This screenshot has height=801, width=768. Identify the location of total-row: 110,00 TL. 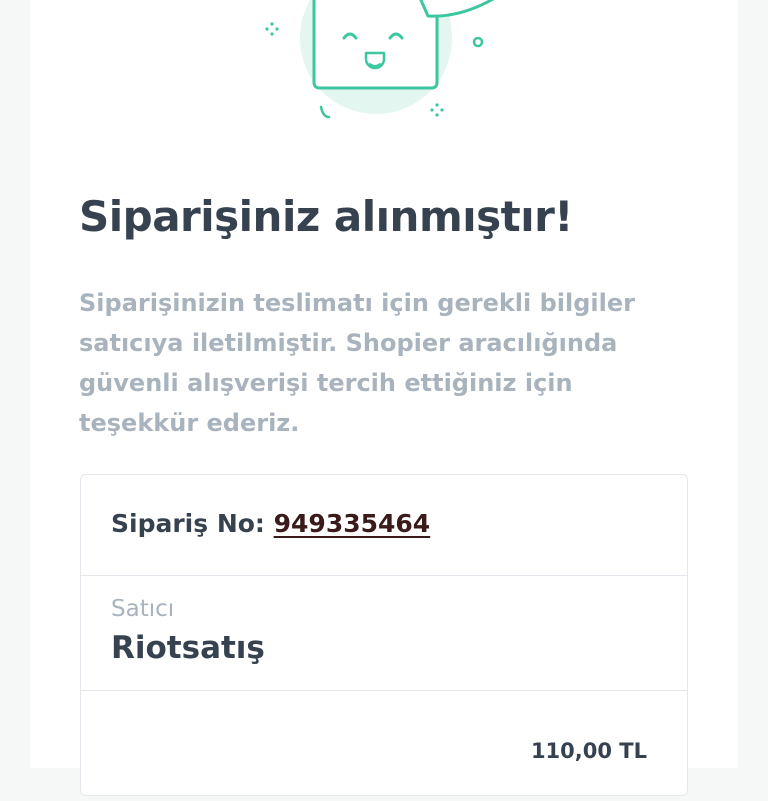
(384, 746).